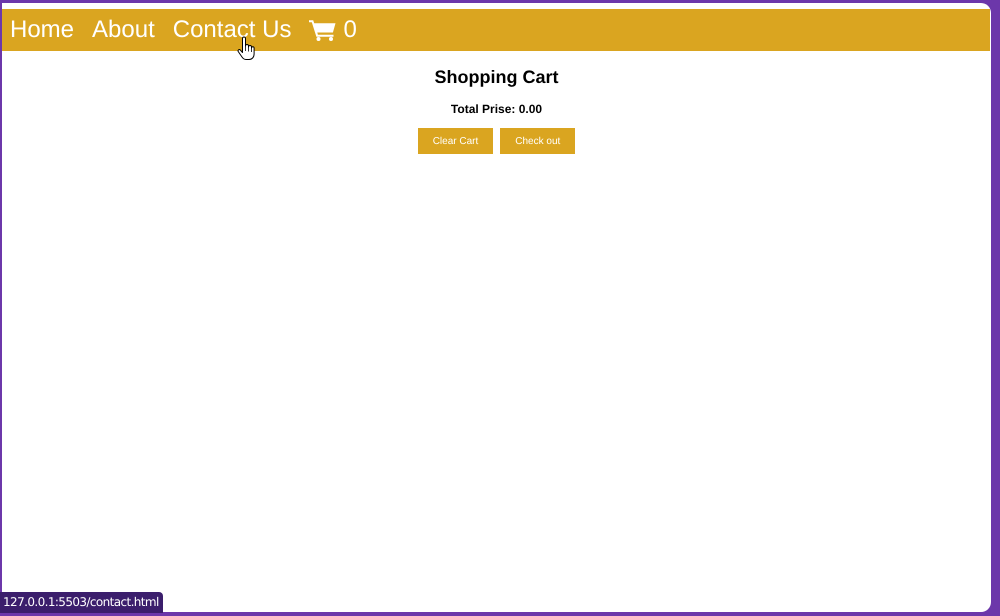 The width and height of the screenshot is (1000, 616). Describe the element at coordinates (81, 602) in the screenshot. I see `link-url-status: 127.0.0.1:5503/contact.html` at that location.